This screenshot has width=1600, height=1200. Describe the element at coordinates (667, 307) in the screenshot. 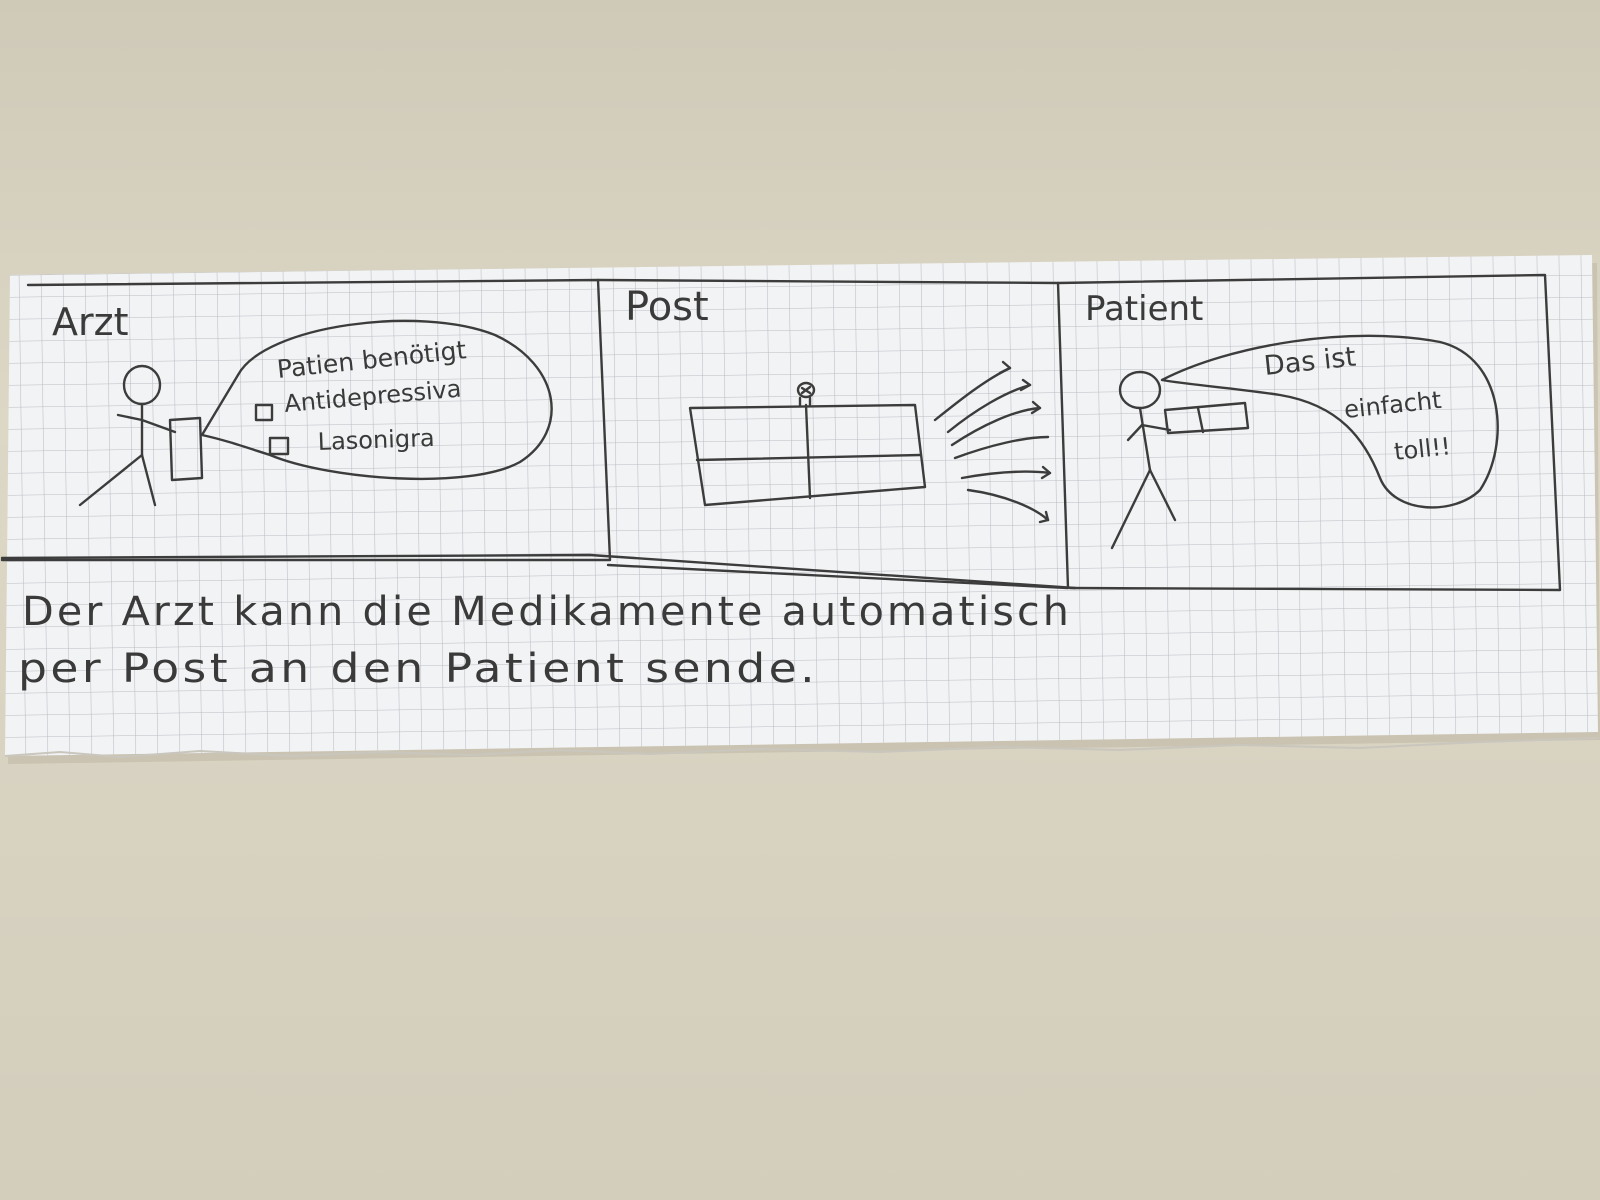

I see `panel-title-post: Post` at that location.